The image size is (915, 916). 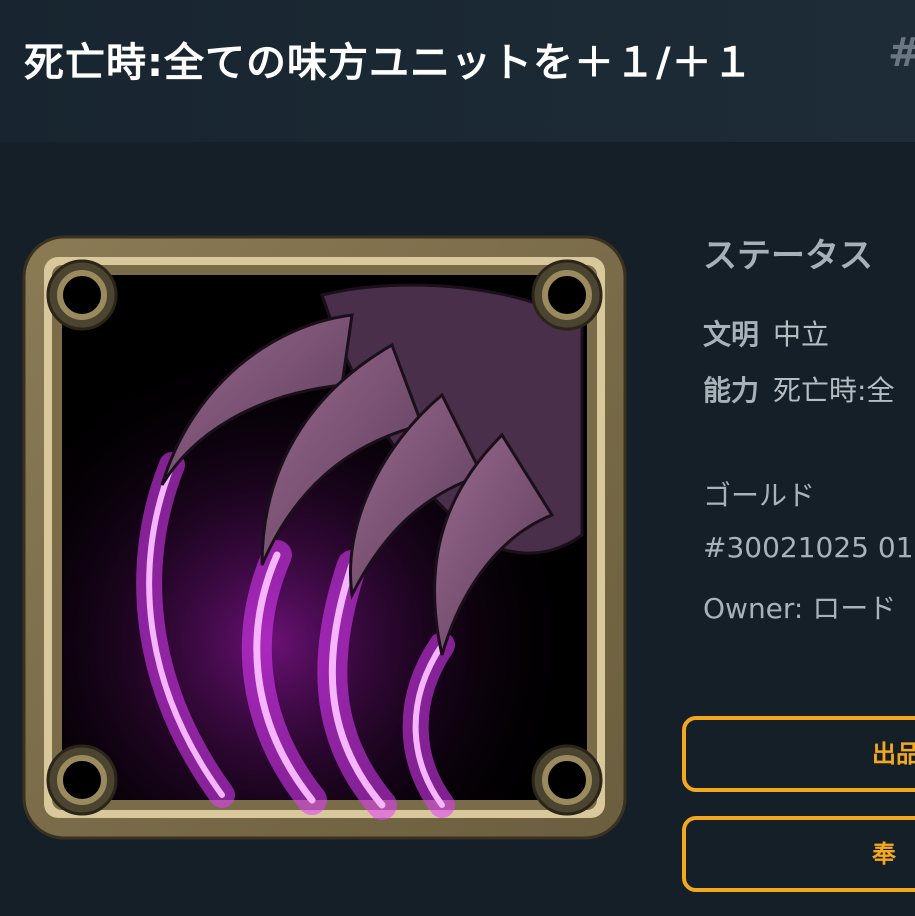 I want to click on ability-value: 死亡時:全, so click(x=834, y=390).